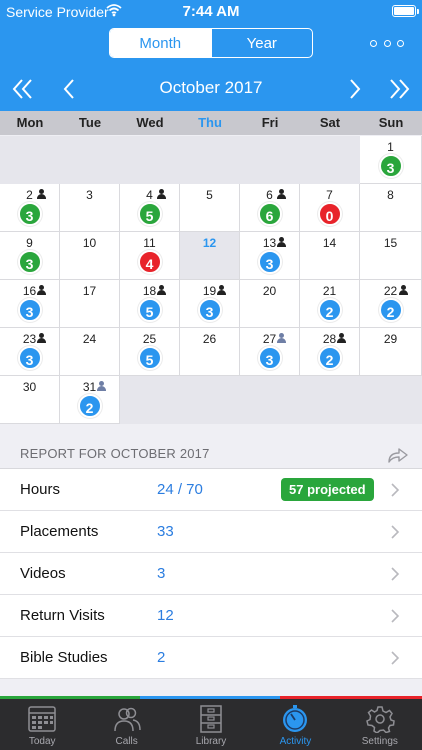 The width and height of the screenshot is (422, 750). Describe the element at coordinates (270, 256) in the screenshot. I see `calendar-day-13: 13 3` at that location.